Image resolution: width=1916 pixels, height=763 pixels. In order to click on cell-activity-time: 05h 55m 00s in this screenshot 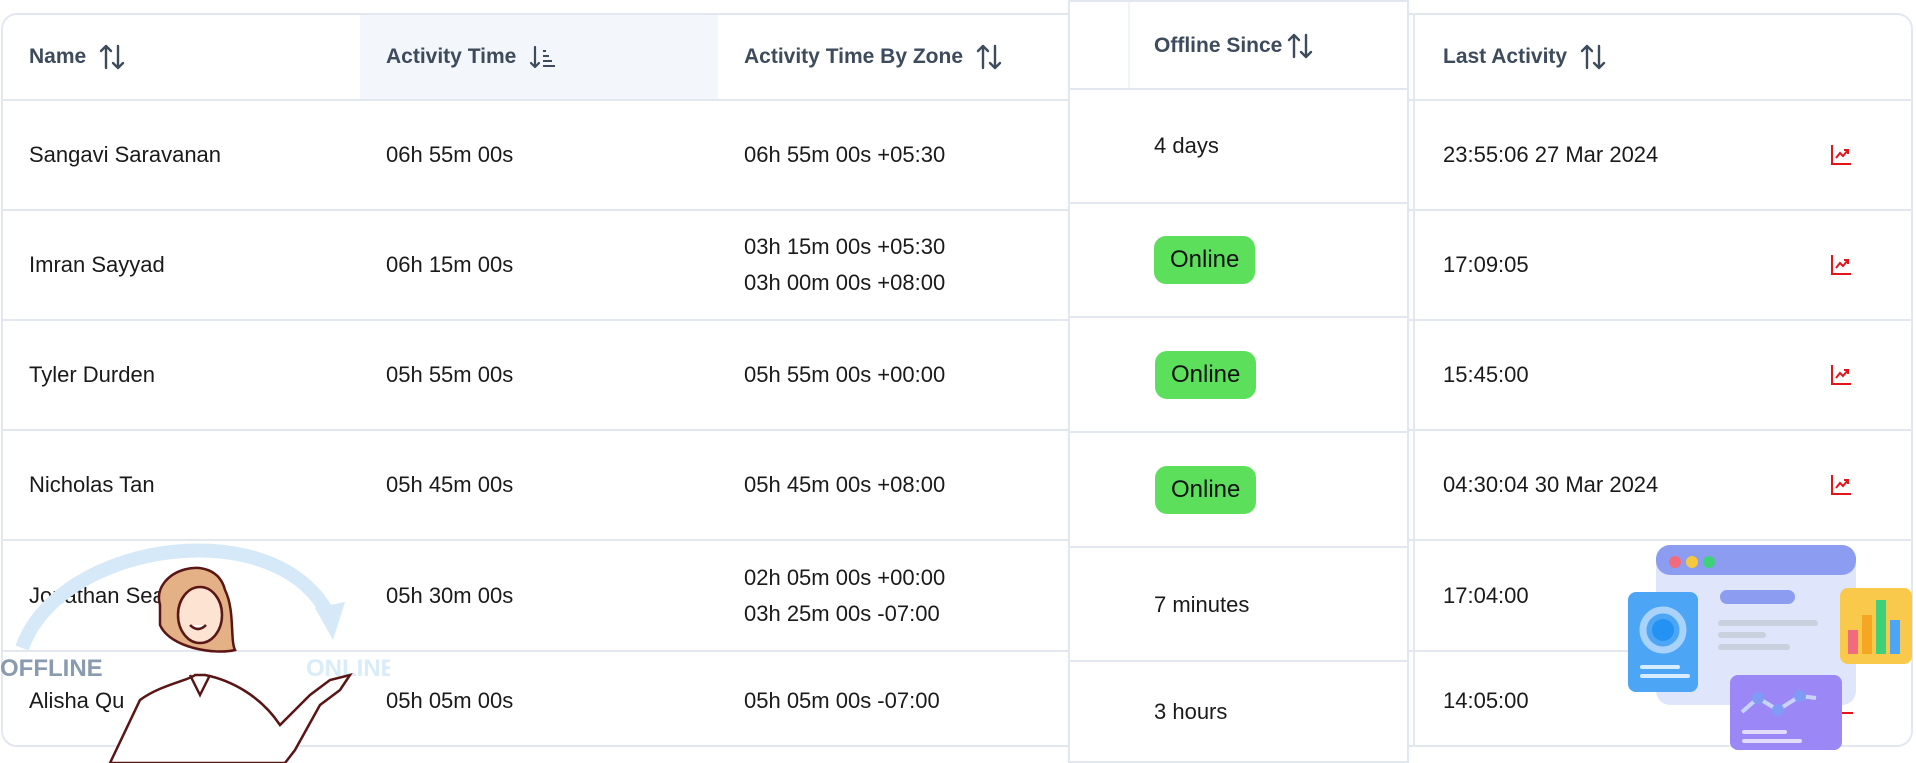, I will do `click(450, 374)`.